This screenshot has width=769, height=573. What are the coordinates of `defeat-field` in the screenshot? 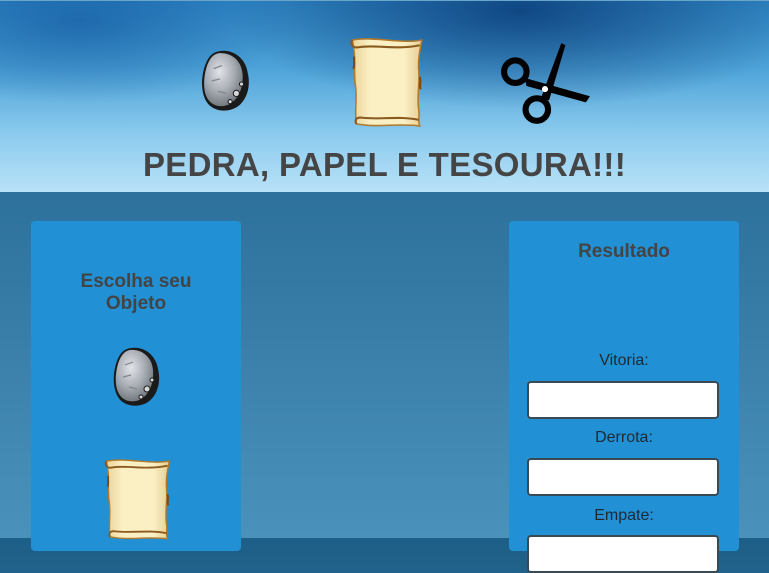 It's located at (623, 477).